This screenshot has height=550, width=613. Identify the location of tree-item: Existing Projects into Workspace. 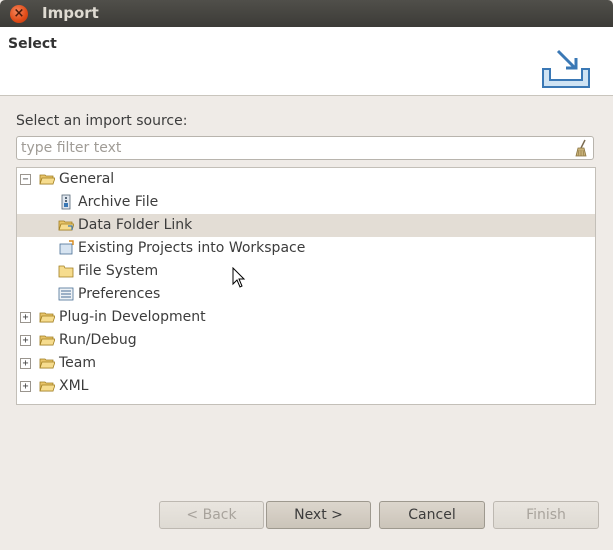
(306, 248).